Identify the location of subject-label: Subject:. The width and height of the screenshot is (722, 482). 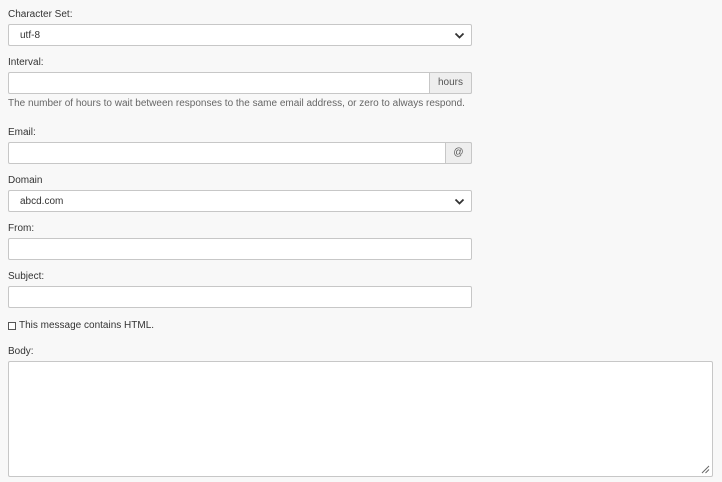
(26, 276).